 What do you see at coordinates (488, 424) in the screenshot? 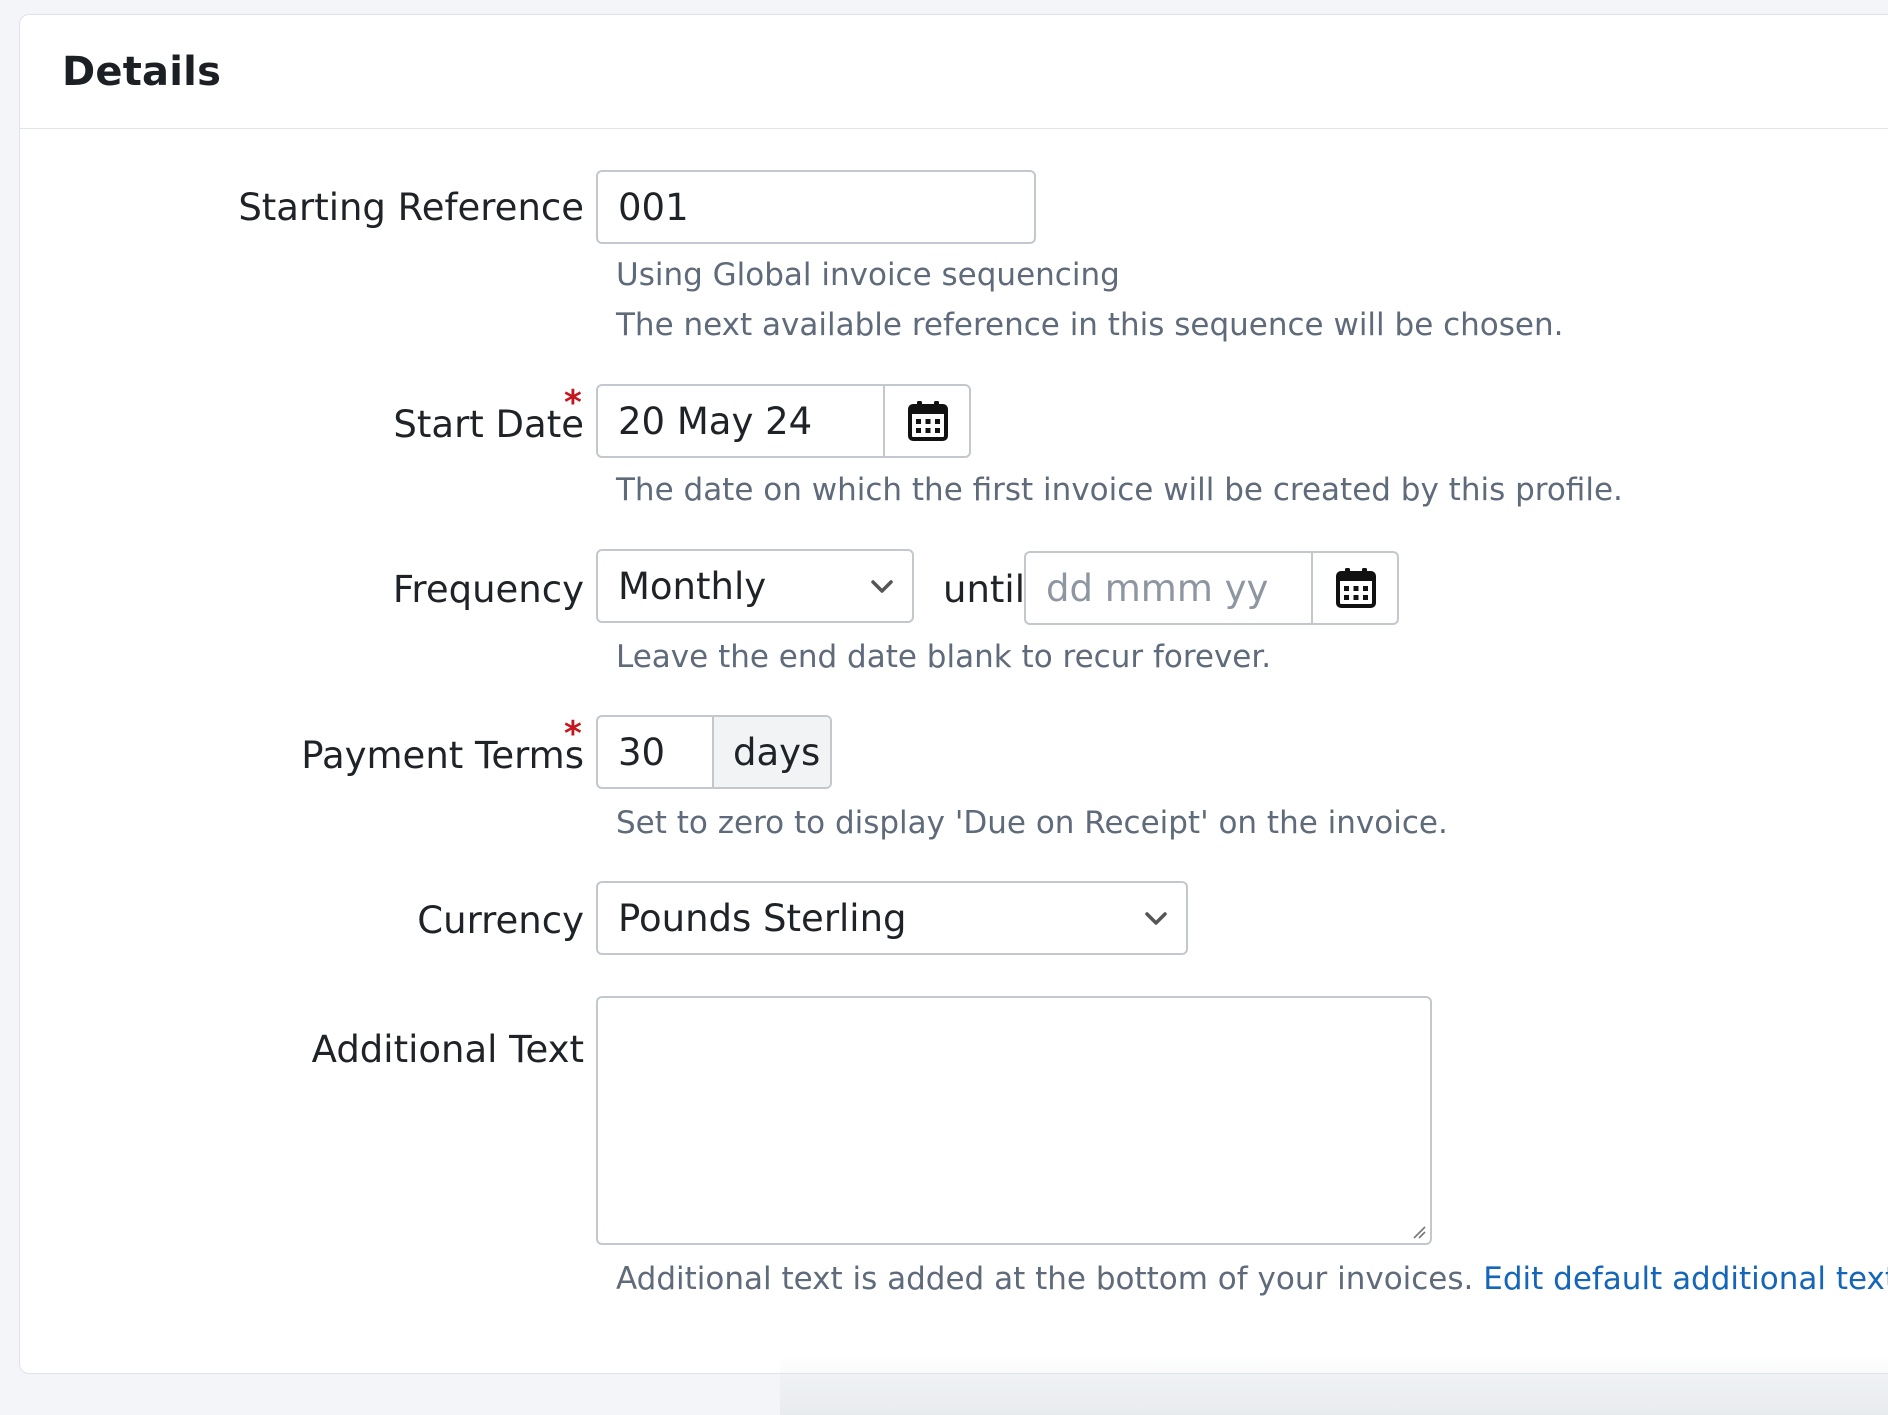
I see `start-date-label: Start Date` at bounding box center [488, 424].